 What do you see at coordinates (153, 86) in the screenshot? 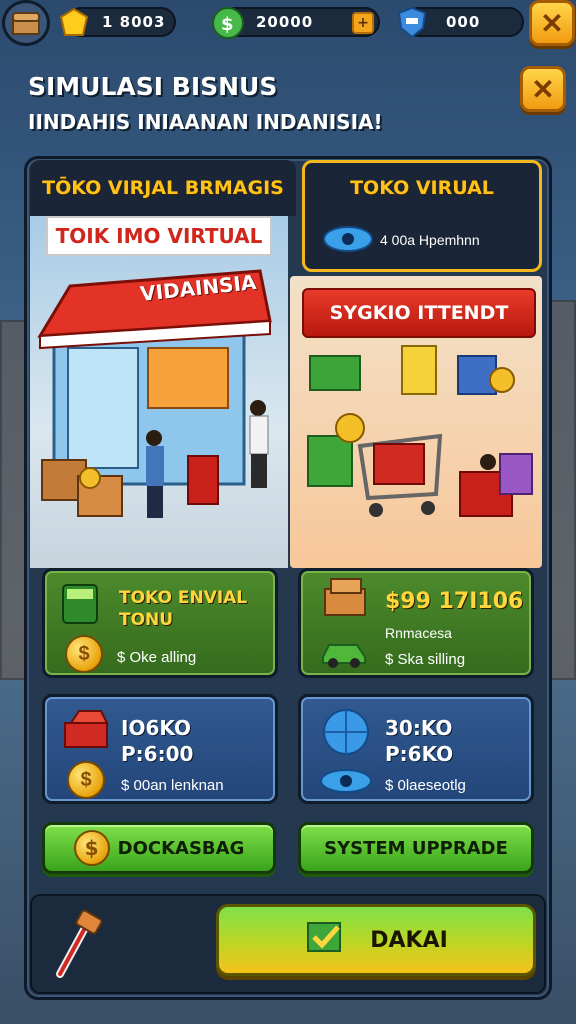
I see `page-title: SIMULASI BISNUS` at bounding box center [153, 86].